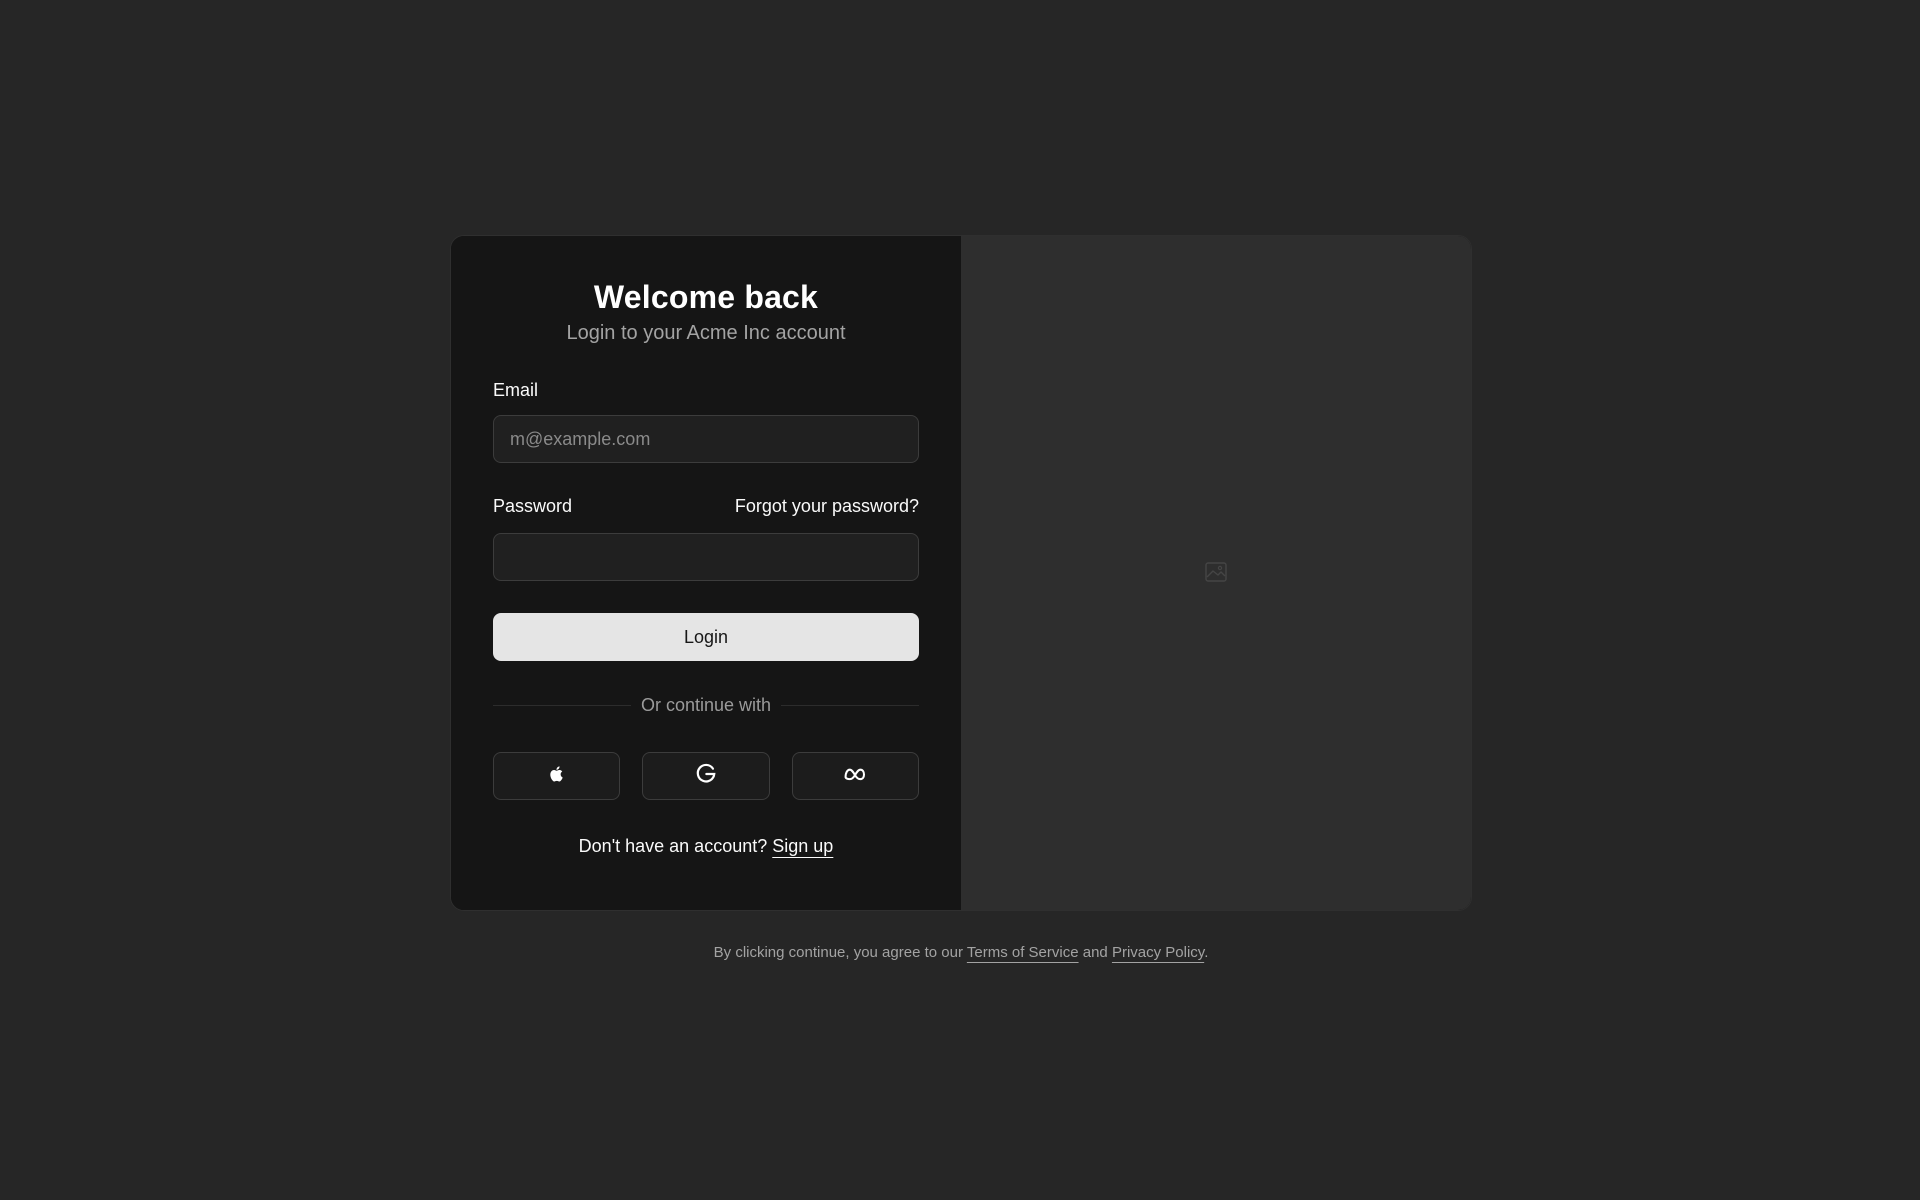 This screenshot has height=1200, width=1920. I want to click on signup-link: Sign up, so click(802, 846).